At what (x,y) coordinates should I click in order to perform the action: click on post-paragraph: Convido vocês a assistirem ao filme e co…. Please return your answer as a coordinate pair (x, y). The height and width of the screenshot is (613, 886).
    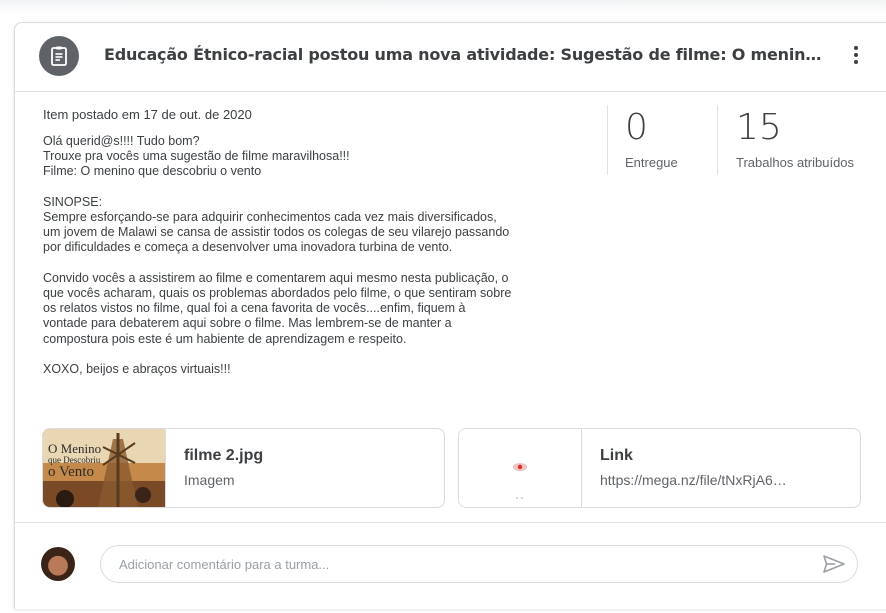
    Looking at the image, I should click on (277, 308).